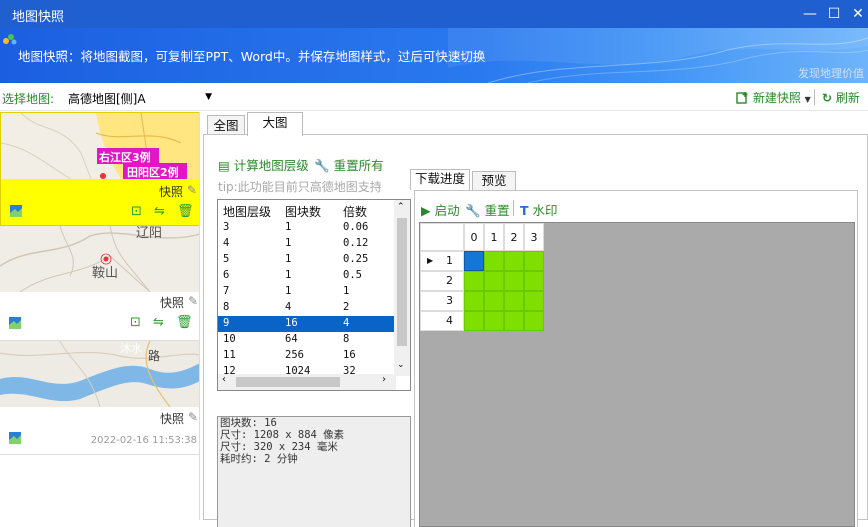 Image resolution: width=868 pixels, height=527 pixels. I want to click on tab-large-map: 大图, so click(275, 124).